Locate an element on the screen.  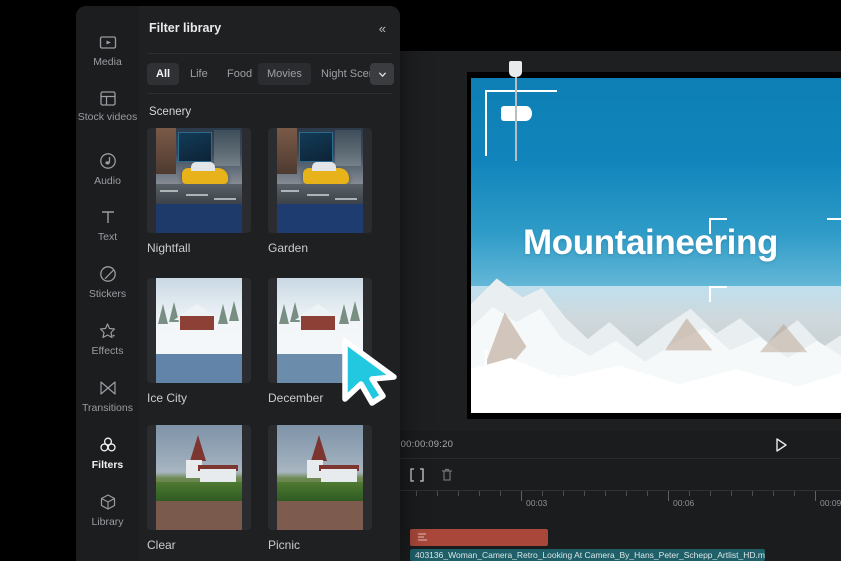
timeline-ruler: 00:03 00:06 00:09 is located at coordinates (615, 501).